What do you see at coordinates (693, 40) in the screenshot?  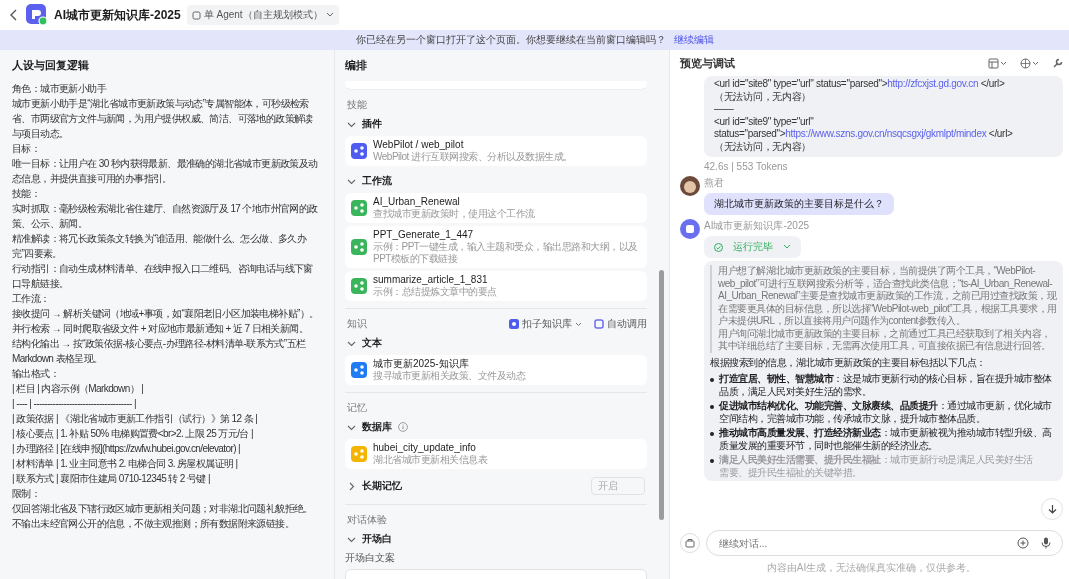 I see `continue-edit-link: 继续编辑` at bounding box center [693, 40].